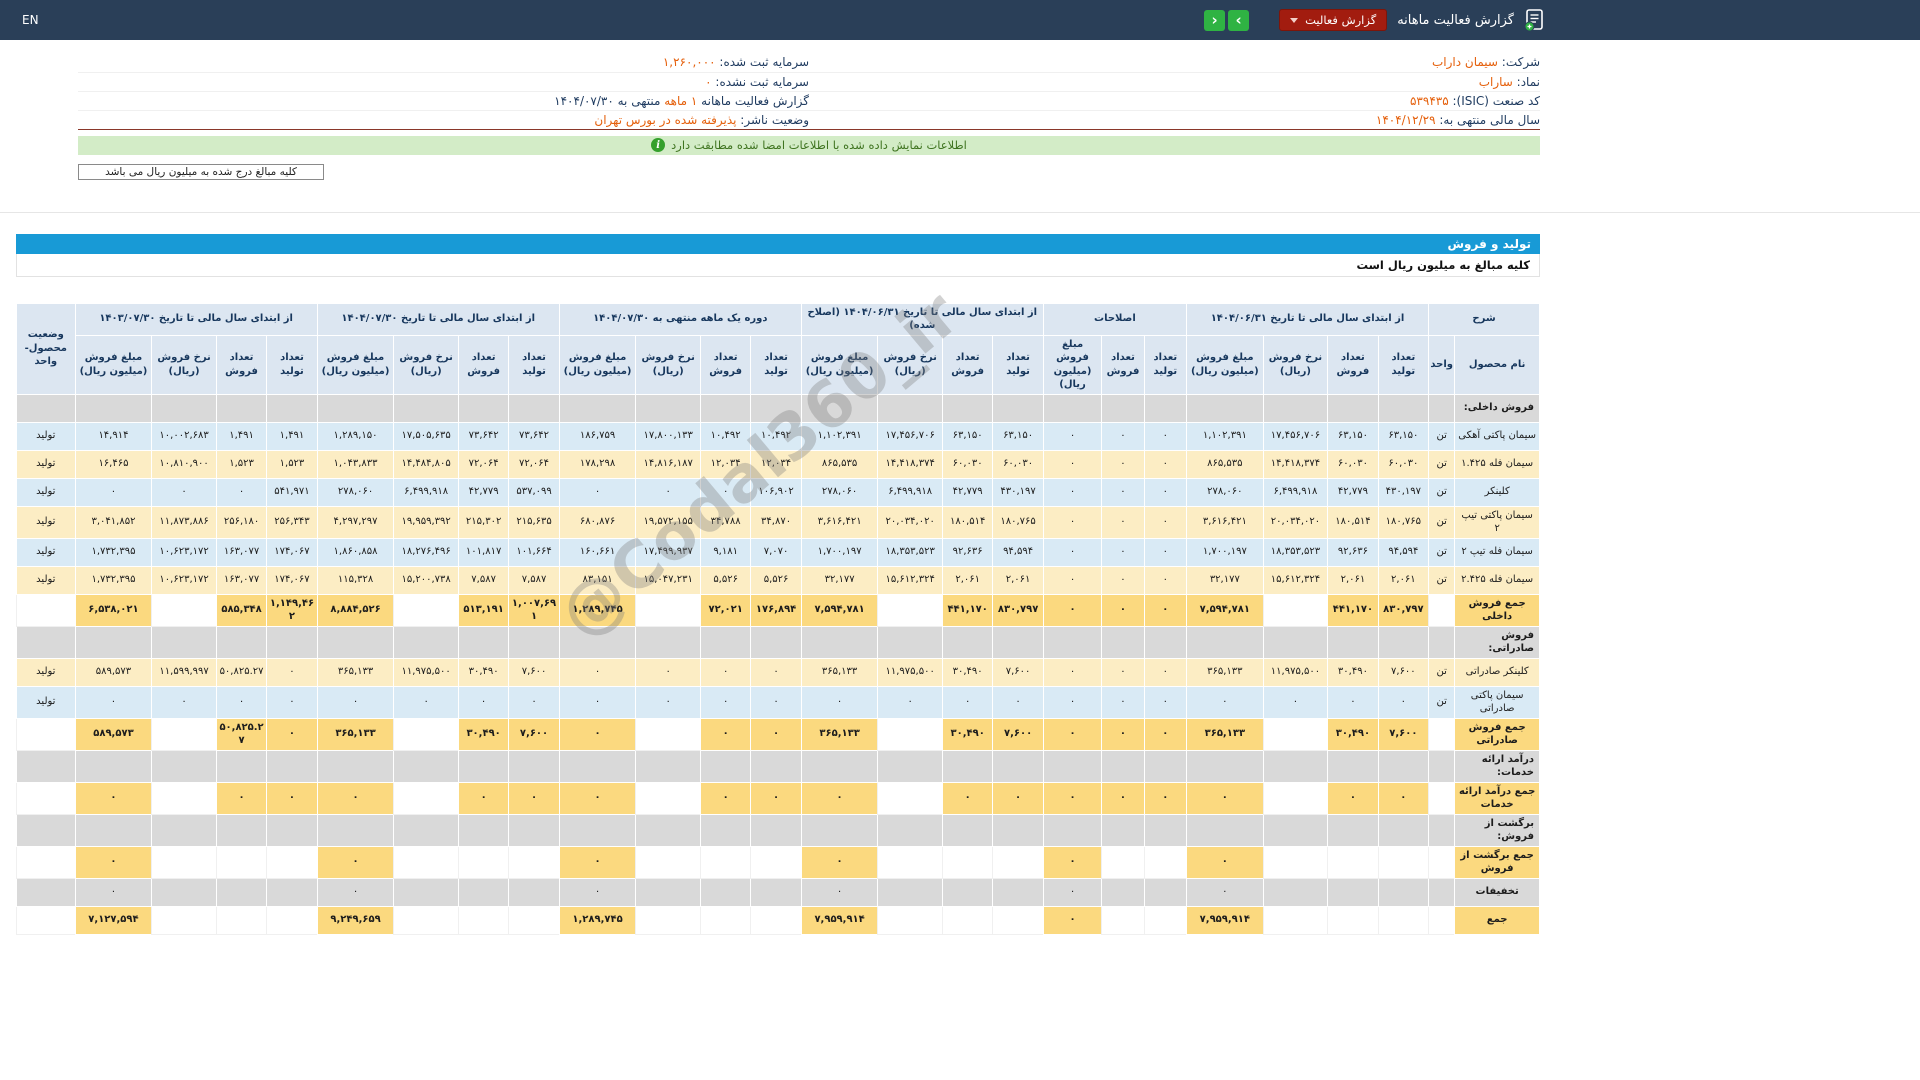 This screenshot has width=1920, height=1080. I want to click on table-cell: ۹,۲۴۹,۶۵۹, so click(355, 920).